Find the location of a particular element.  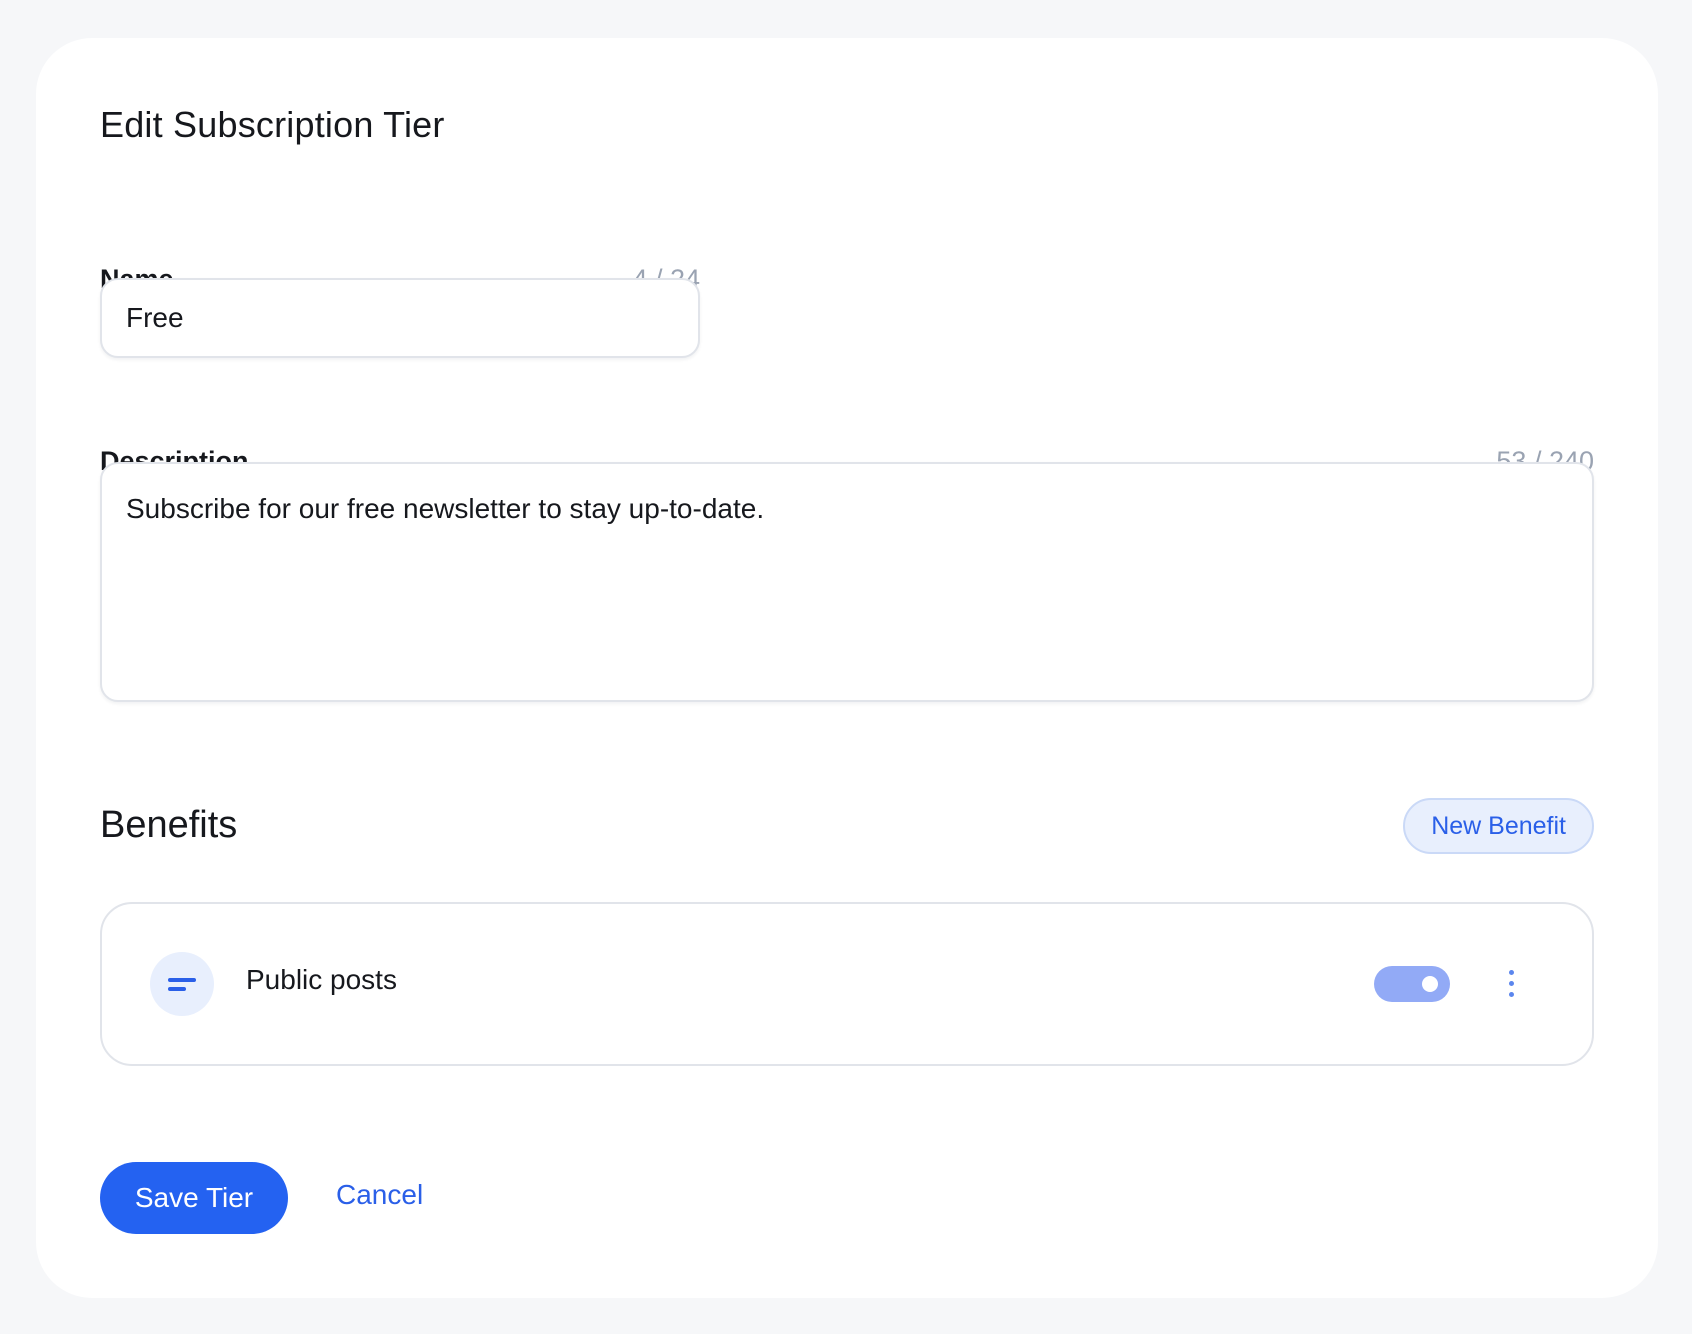

new-benefit-button: New Benefit is located at coordinates (1498, 826).